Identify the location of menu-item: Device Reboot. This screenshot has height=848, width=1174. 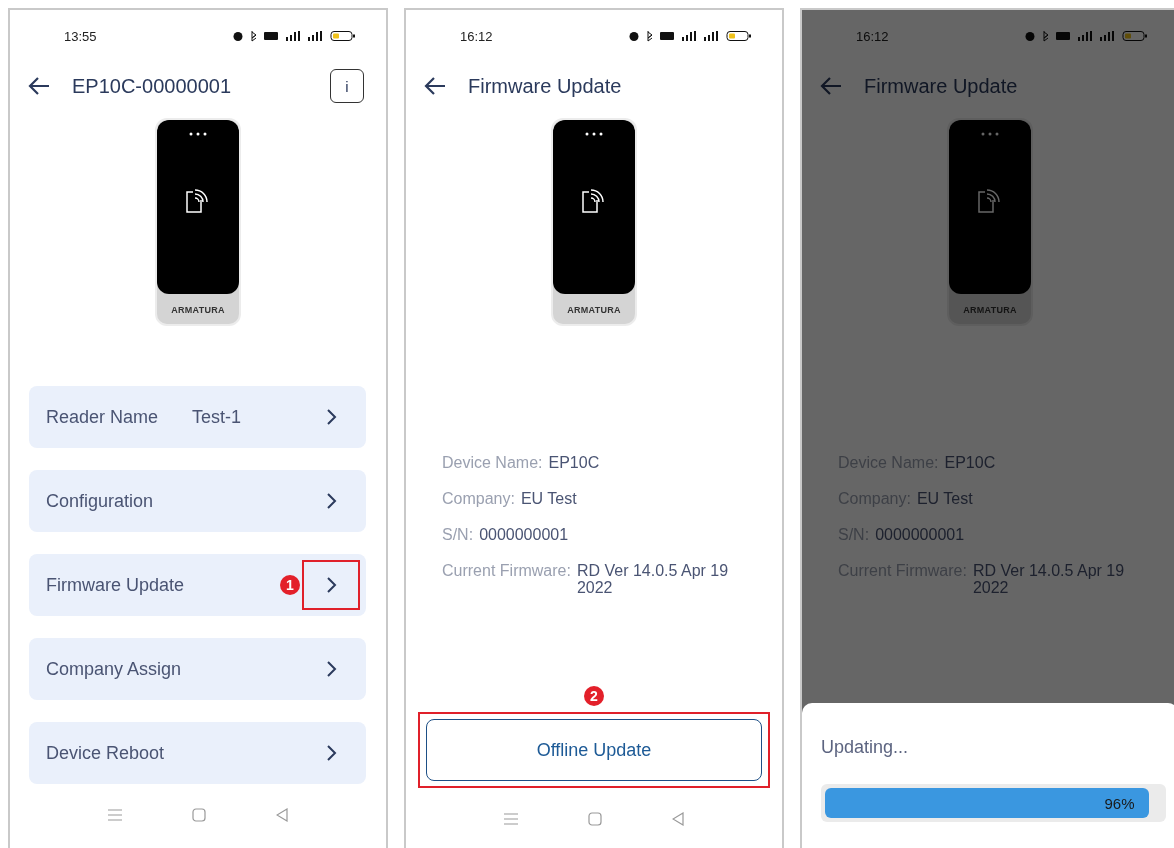
(197, 753).